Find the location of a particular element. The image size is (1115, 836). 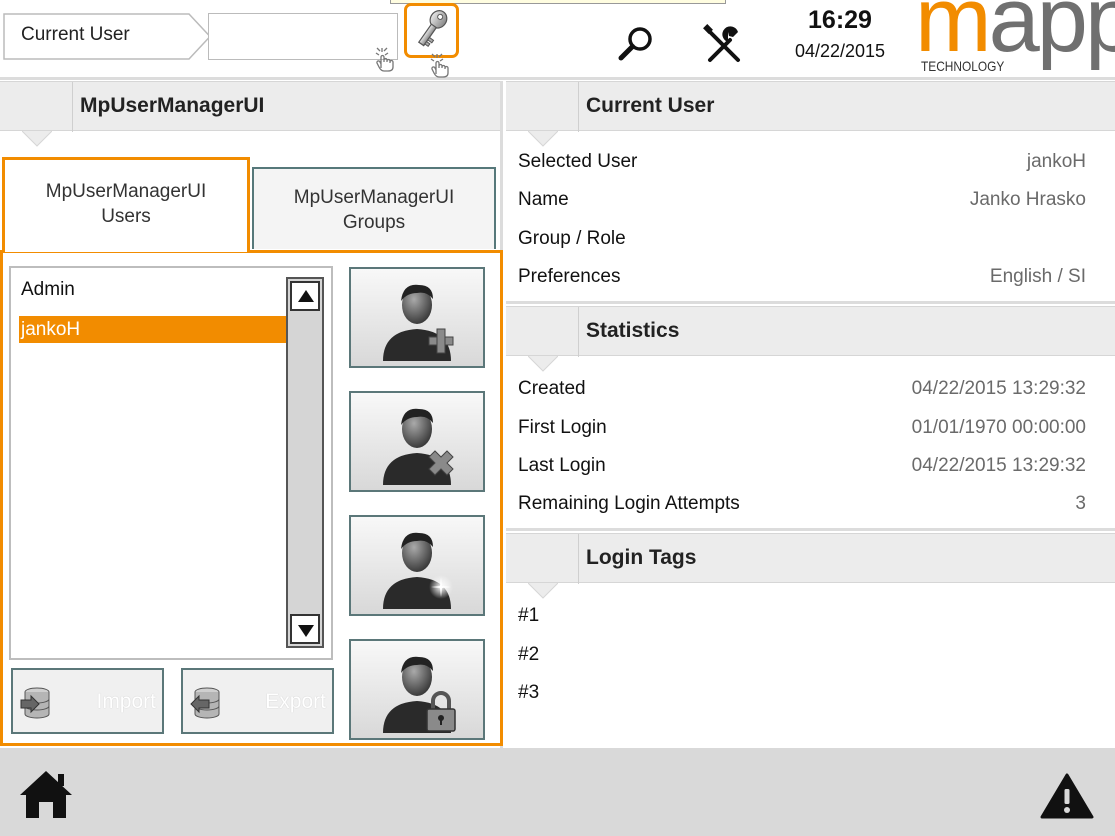

key-icon is located at coordinates (432, 28).